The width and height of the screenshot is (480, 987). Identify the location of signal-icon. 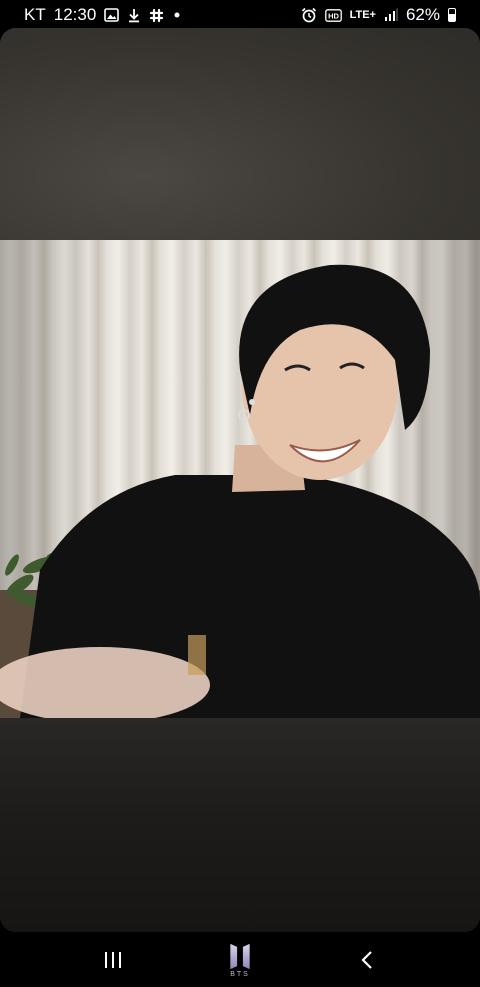
(391, 15).